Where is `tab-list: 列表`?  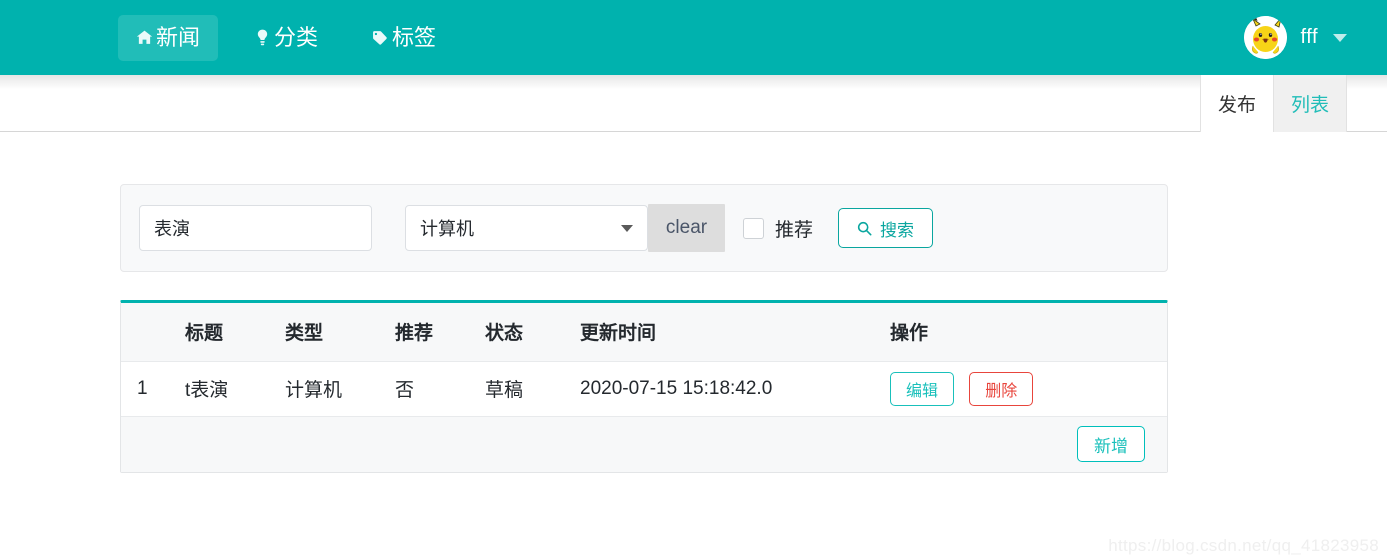 tab-list: 列表 is located at coordinates (1310, 109).